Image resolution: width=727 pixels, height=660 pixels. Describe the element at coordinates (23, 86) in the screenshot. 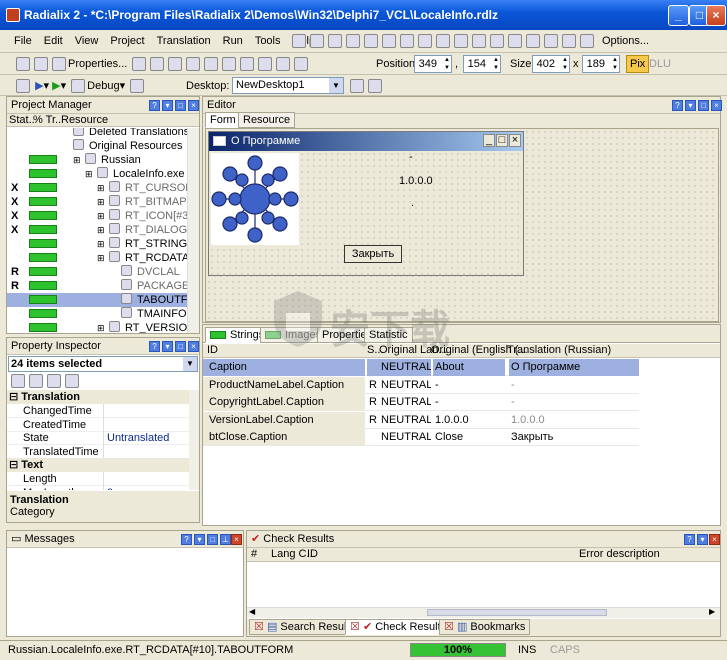

I see `build-icon` at that location.